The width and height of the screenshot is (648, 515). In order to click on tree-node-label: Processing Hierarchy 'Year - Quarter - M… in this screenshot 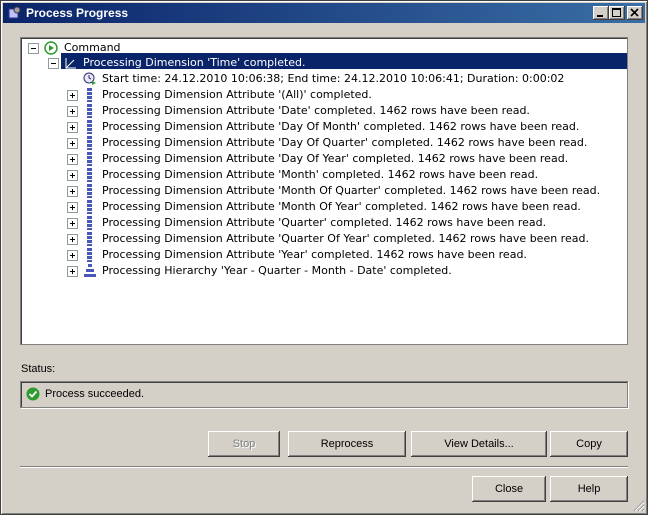, I will do `click(277, 270)`.